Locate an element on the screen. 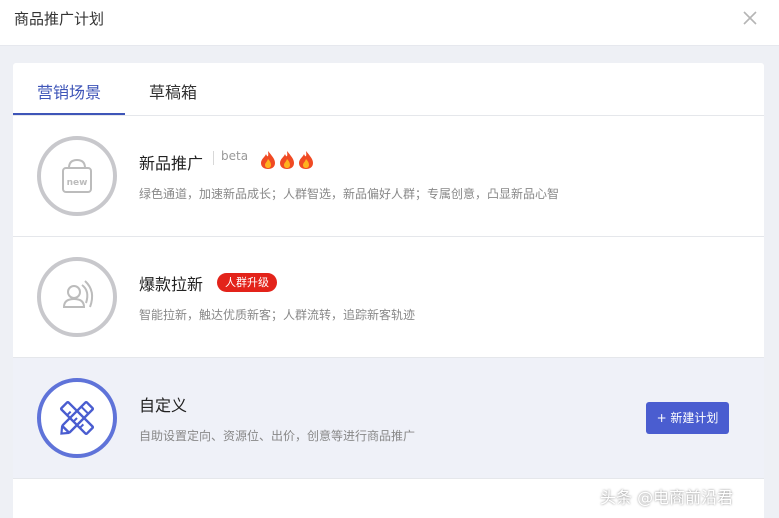 Image resolution: width=779 pixels, height=518 pixels. scenario-title: 爆款拉新 is located at coordinates (171, 284).